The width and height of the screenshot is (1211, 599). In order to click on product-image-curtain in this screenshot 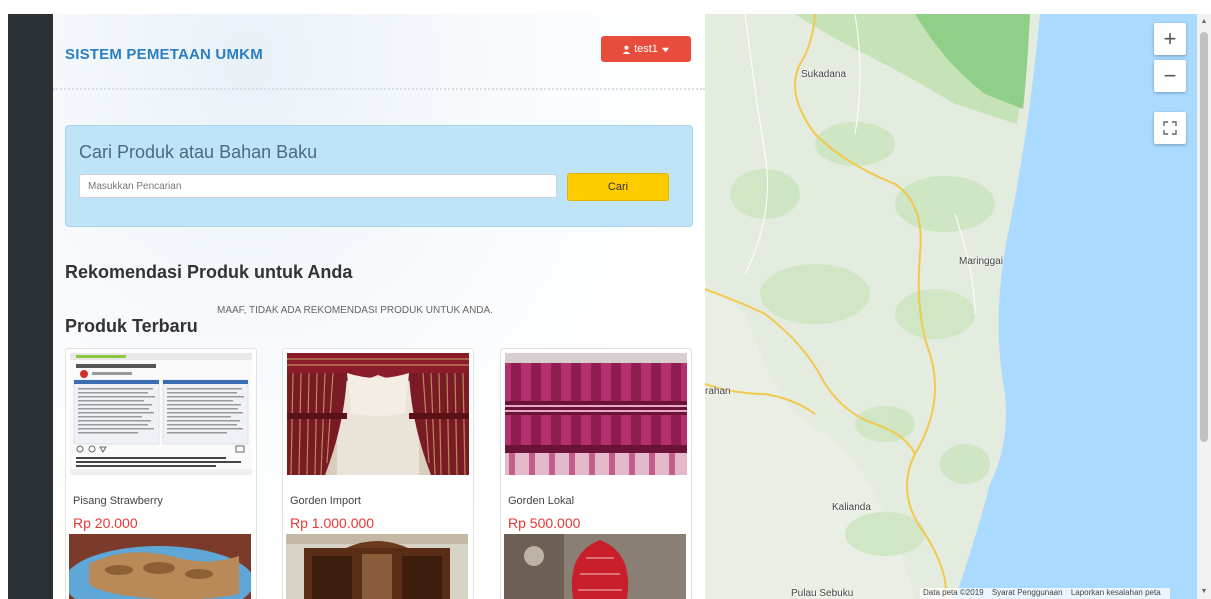, I will do `click(378, 414)`.